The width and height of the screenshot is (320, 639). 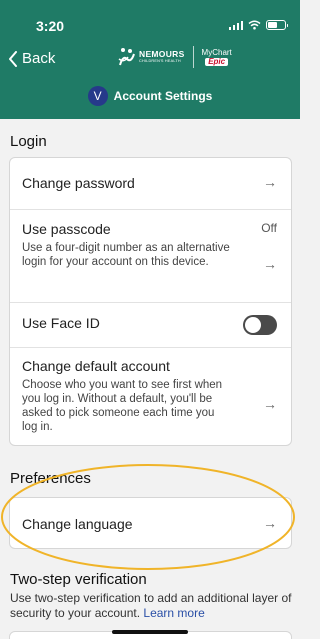 I want to click on page-title: Account Settings, so click(x=163, y=96).